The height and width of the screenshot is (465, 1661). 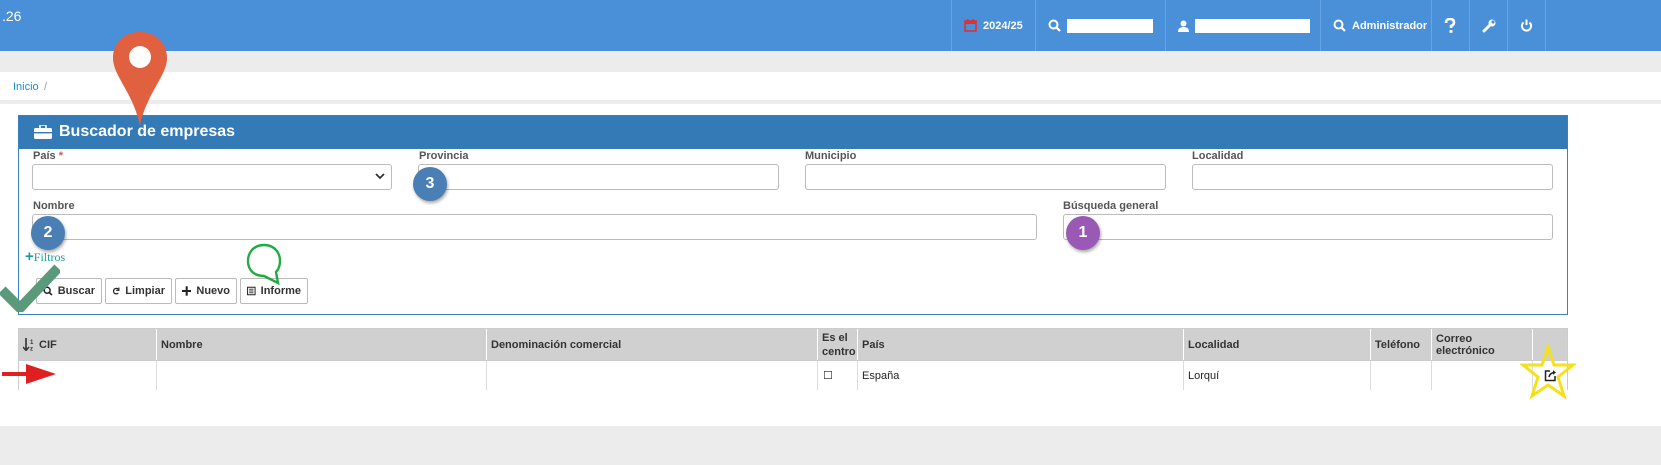 I want to click on panel-header: Buscador de empresas, so click(x=793, y=132).